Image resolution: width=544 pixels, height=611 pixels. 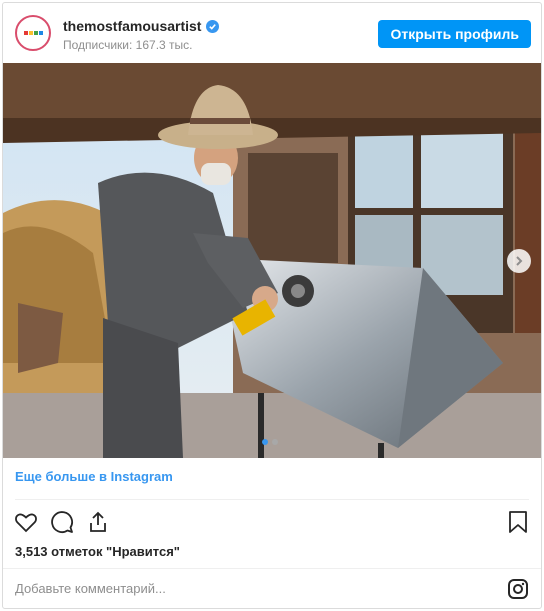 I want to click on share-icon, so click(x=98, y=522).